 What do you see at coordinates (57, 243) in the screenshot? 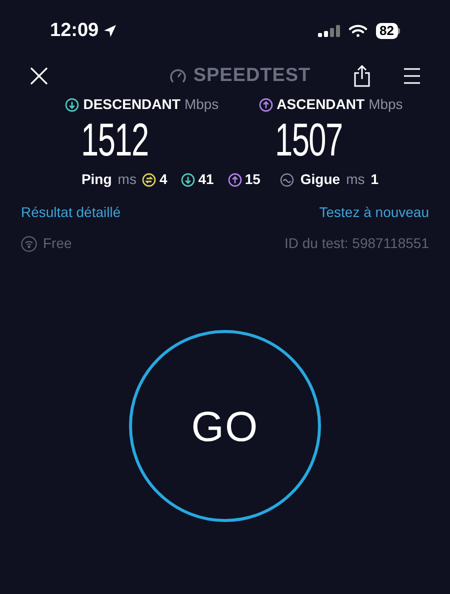
I see `network-name: Free` at bounding box center [57, 243].